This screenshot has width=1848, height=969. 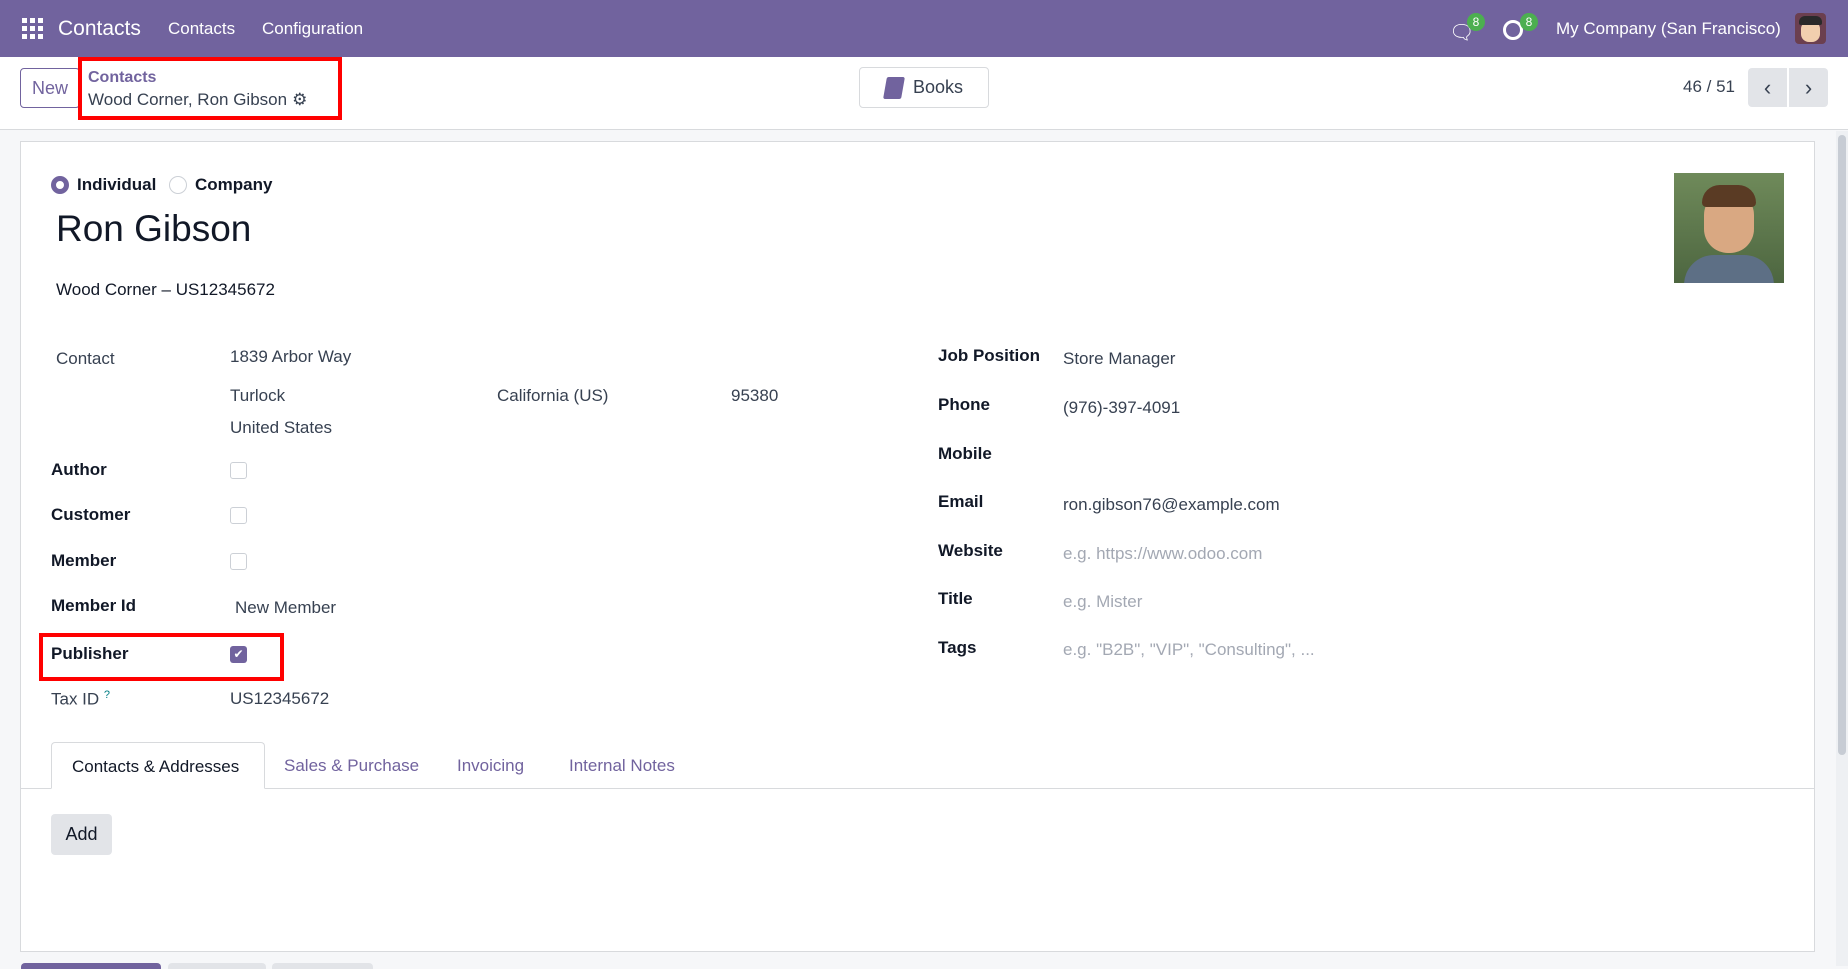 I want to click on contact-label: Contact, so click(x=85, y=358).